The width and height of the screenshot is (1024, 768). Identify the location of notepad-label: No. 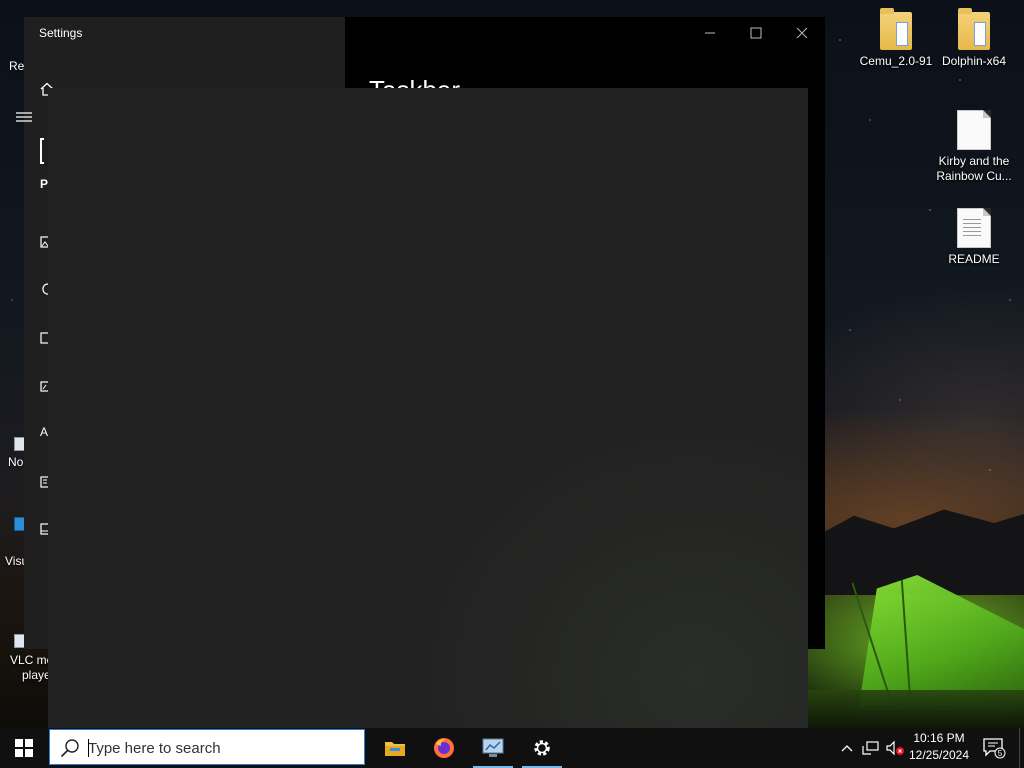
(15, 462).